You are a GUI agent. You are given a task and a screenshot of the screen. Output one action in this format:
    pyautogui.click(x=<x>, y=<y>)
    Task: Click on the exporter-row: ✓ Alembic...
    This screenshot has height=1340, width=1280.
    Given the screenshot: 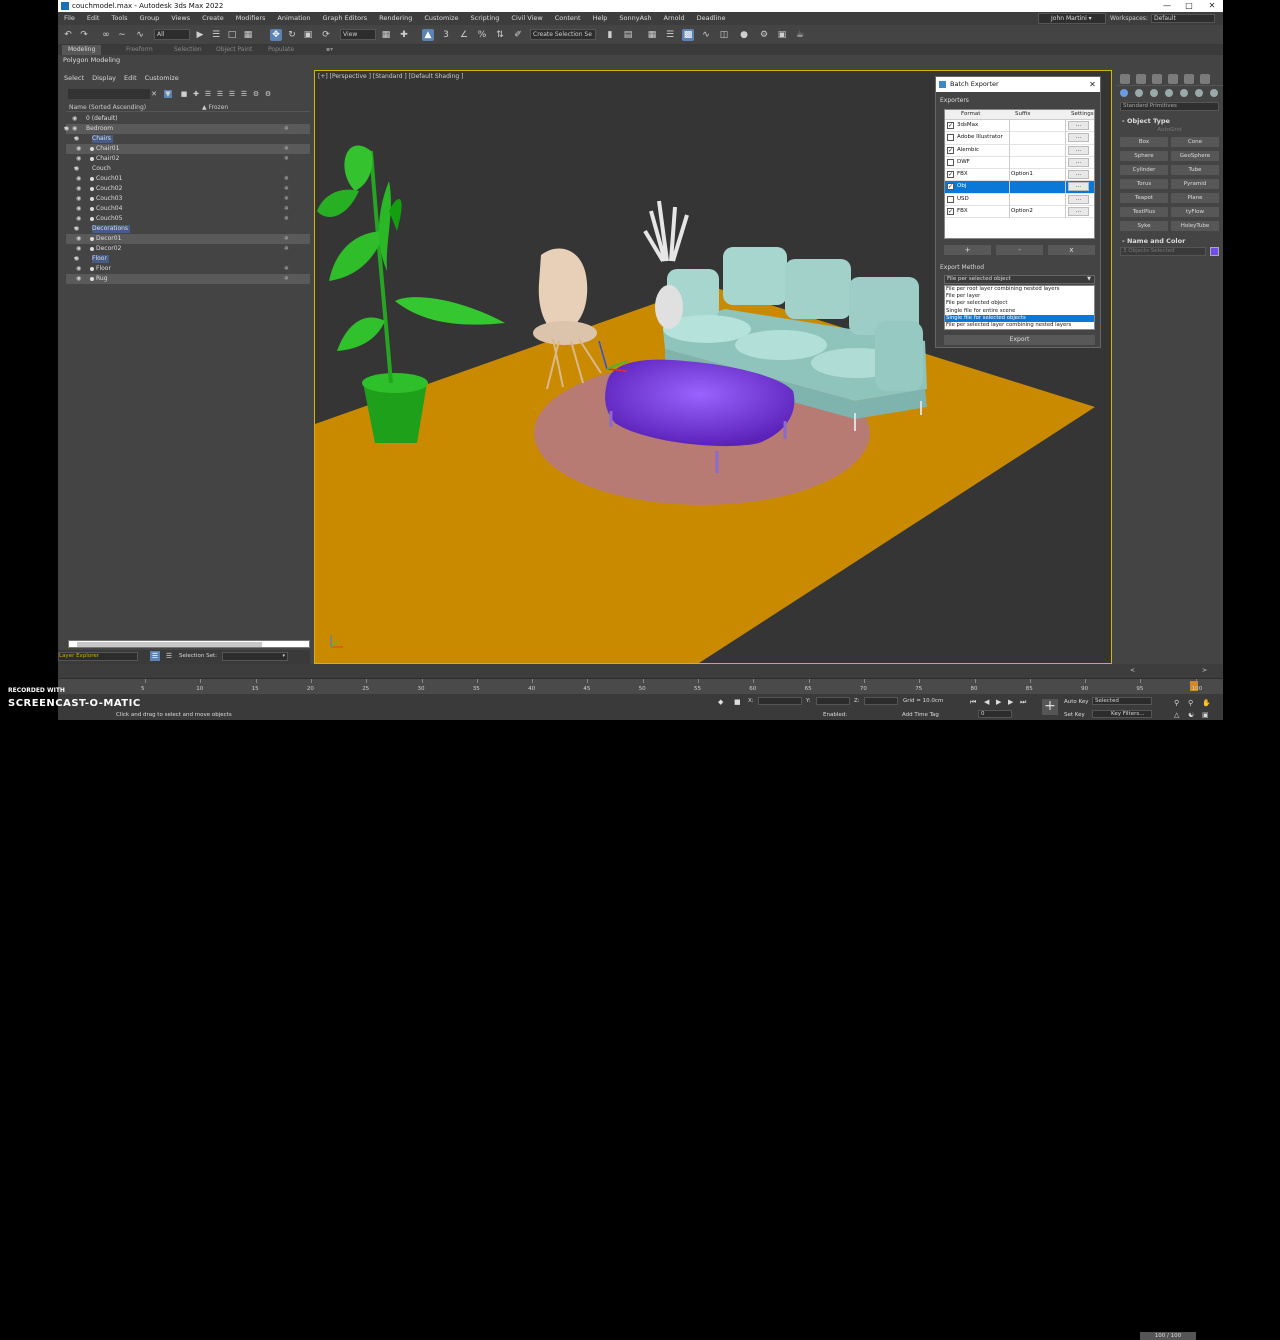 What is the action you would take?
    pyautogui.click(x=1019, y=150)
    